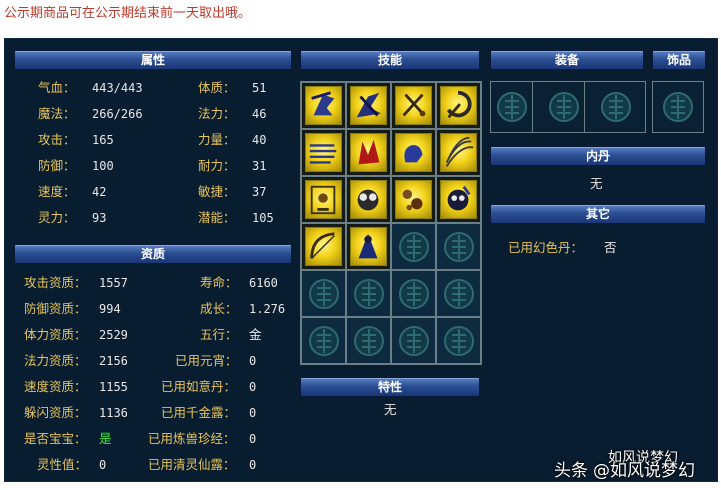  Describe the element at coordinates (610, 247) in the screenshot. I see `other-value: 否` at that location.